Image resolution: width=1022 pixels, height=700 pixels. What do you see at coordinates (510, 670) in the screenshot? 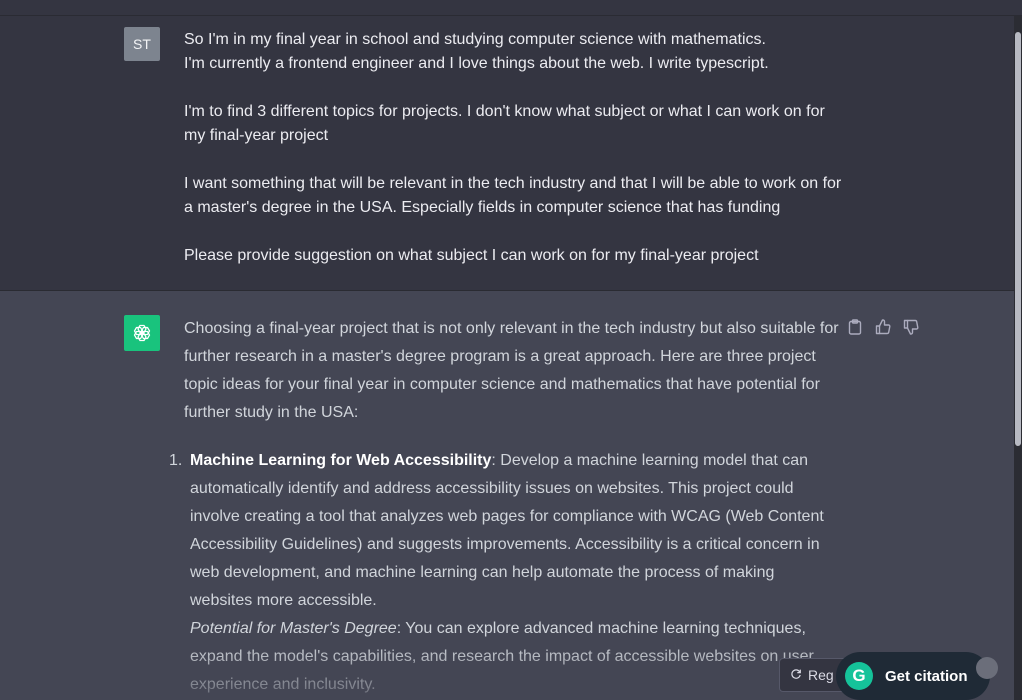
I see `bottom-fade` at bounding box center [510, 670].